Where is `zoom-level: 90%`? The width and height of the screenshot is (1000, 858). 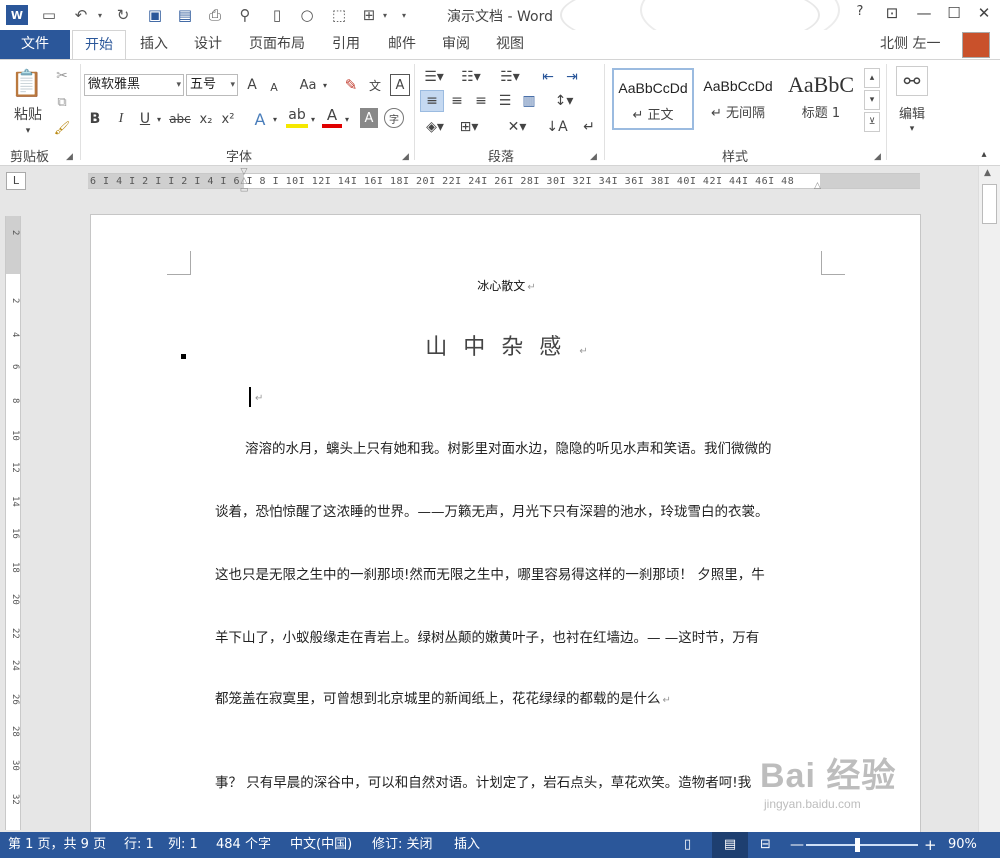
zoom-level: 90% is located at coordinates (962, 845).